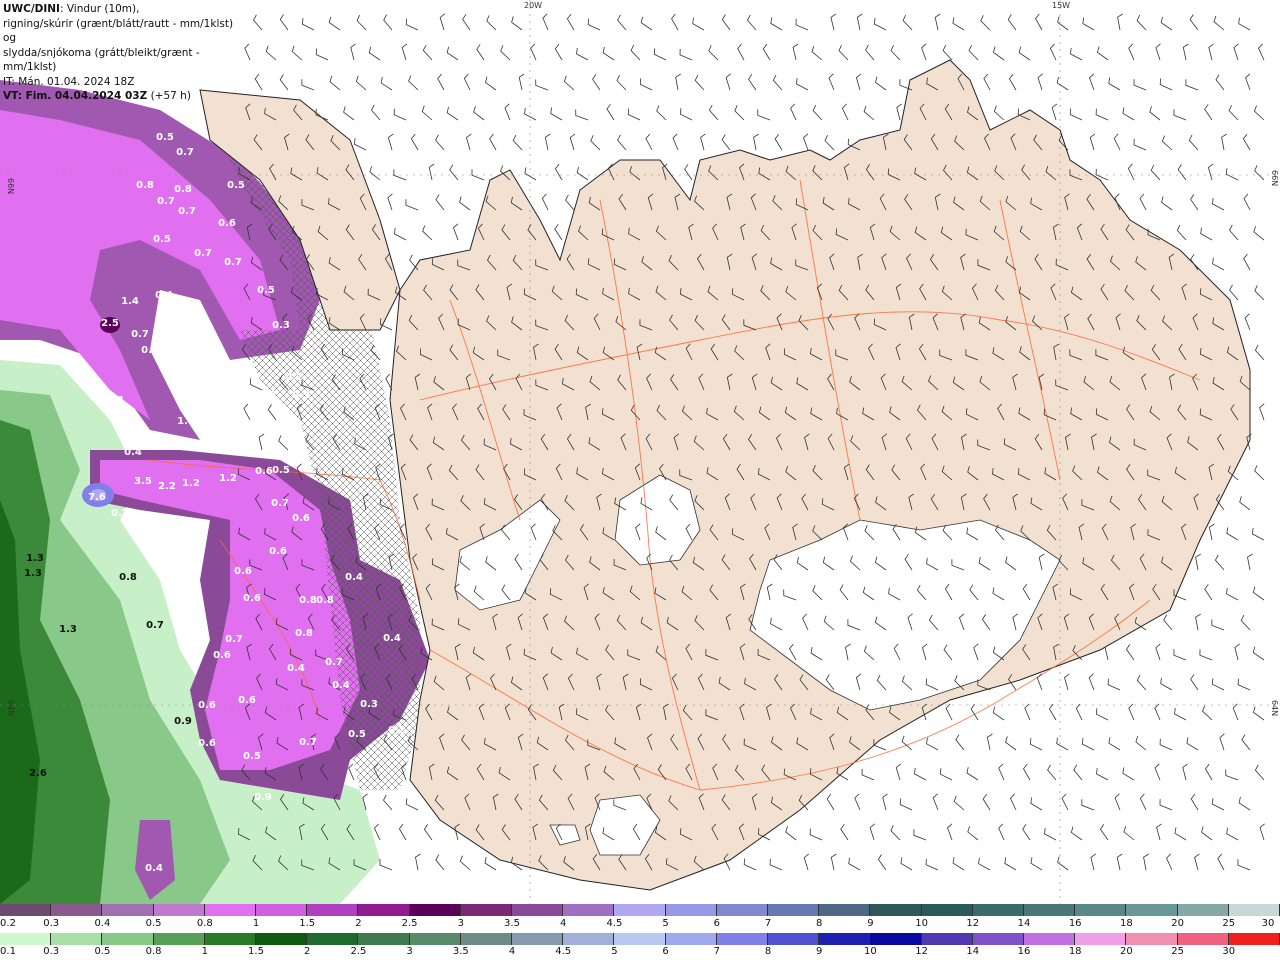  Describe the element at coordinates (614, 951) in the screenshot. I see `rain-colorbar-label: 5` at that location.